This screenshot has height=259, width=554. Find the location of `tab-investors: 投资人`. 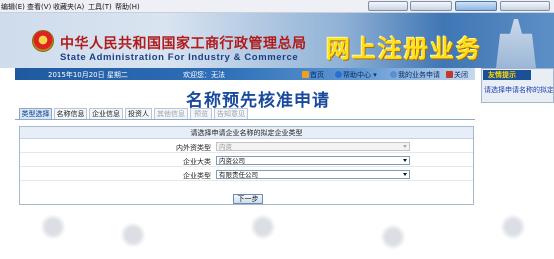

tab-investors: 投资人 is located at coordinates (138, 113).